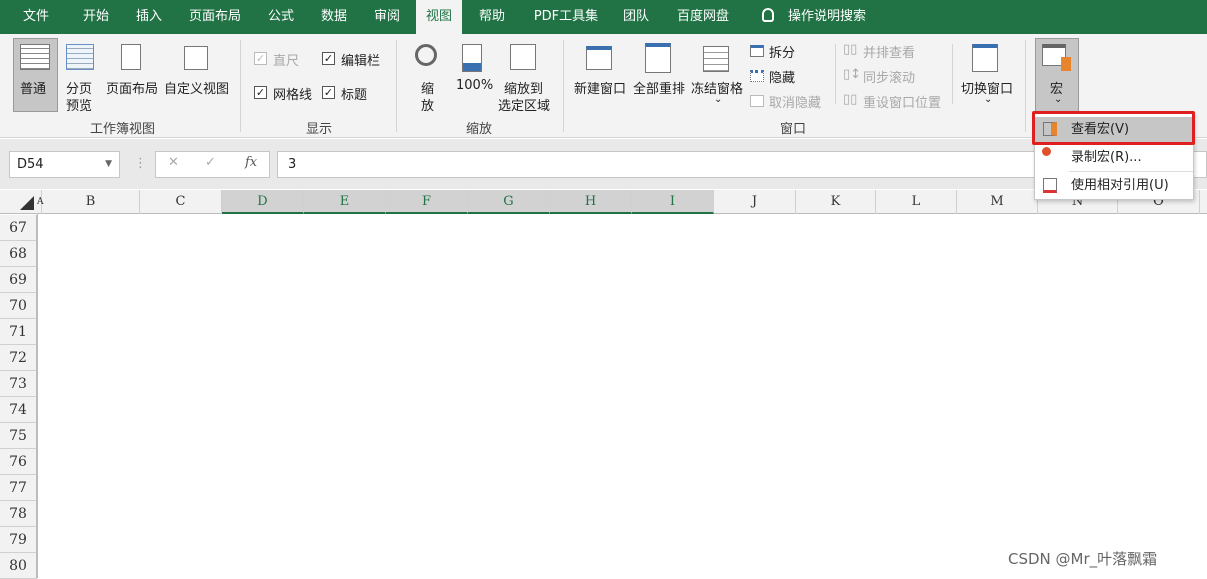 The height and width of the screenshot is (579, 1207). What do you see at coordinates (1113, 128) in the screenshot?
I see `highlight-box` at bounding box center [1113, 128].